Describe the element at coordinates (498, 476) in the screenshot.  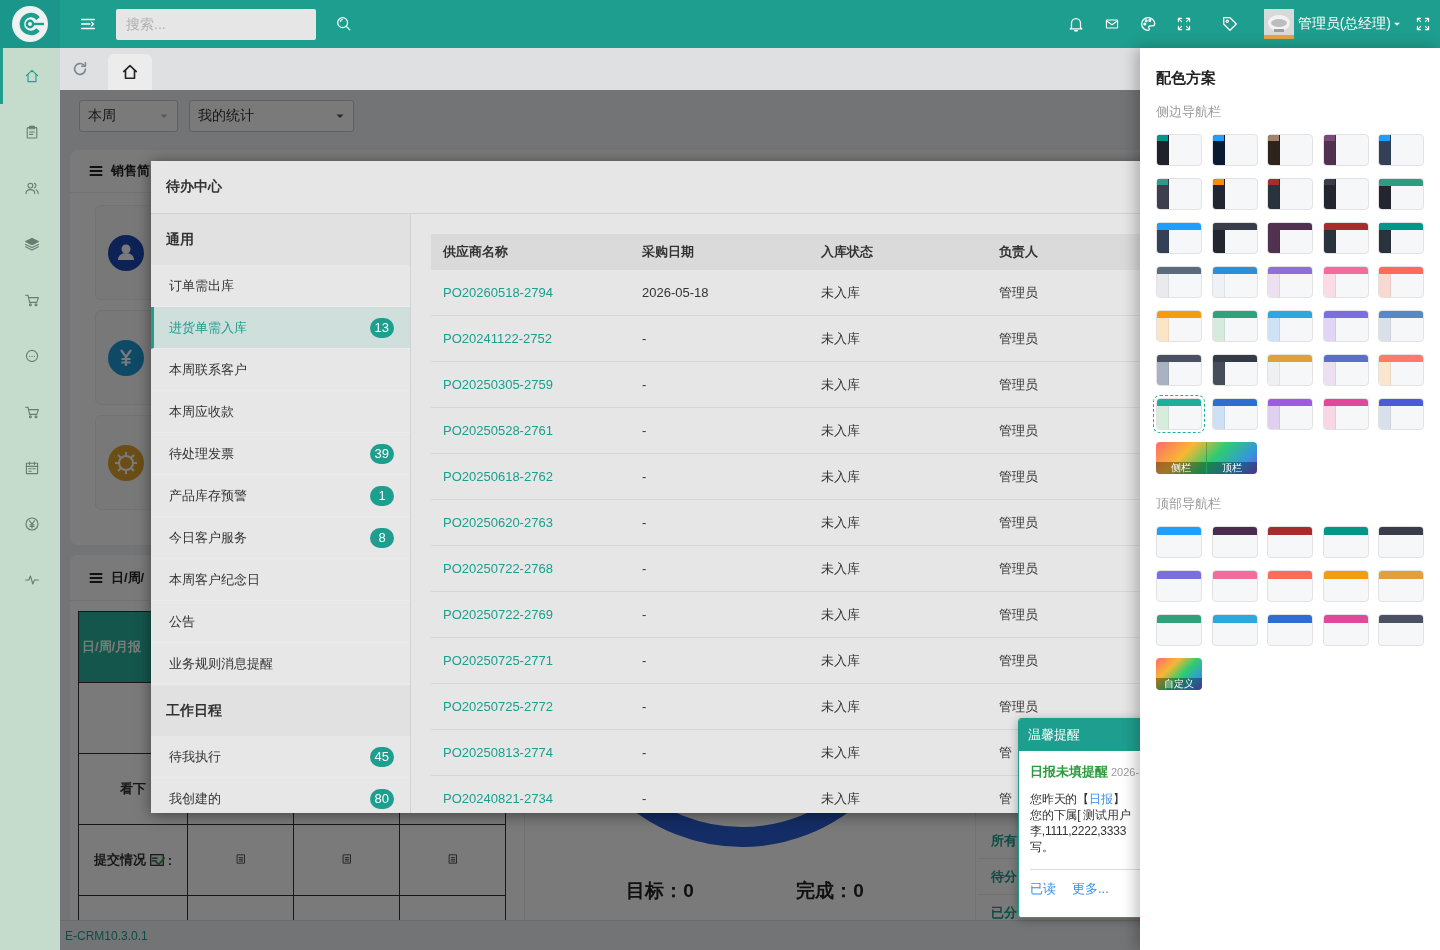
I see `order-link: PO20250618-2762` at that location.